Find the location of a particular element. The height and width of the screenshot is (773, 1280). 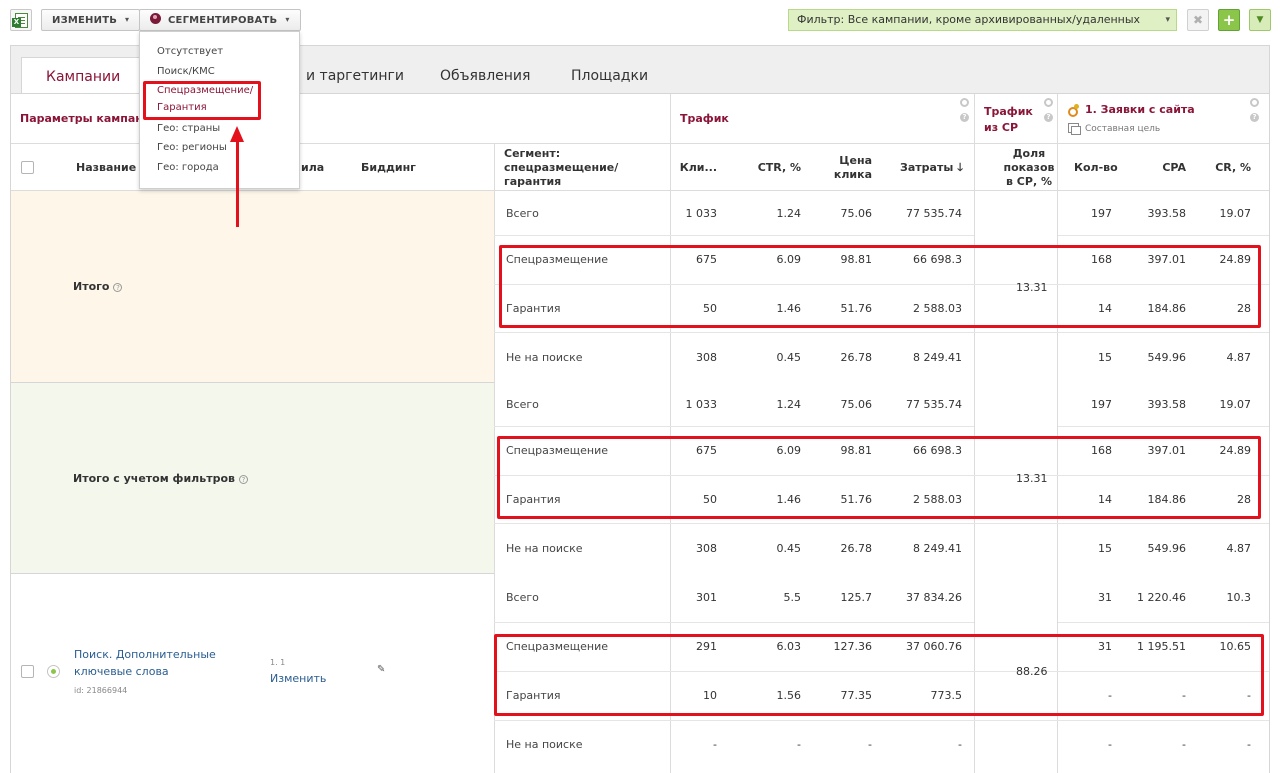

goal-group-title: 1. Заявки с сайта is located at coordinates (1140, 109).